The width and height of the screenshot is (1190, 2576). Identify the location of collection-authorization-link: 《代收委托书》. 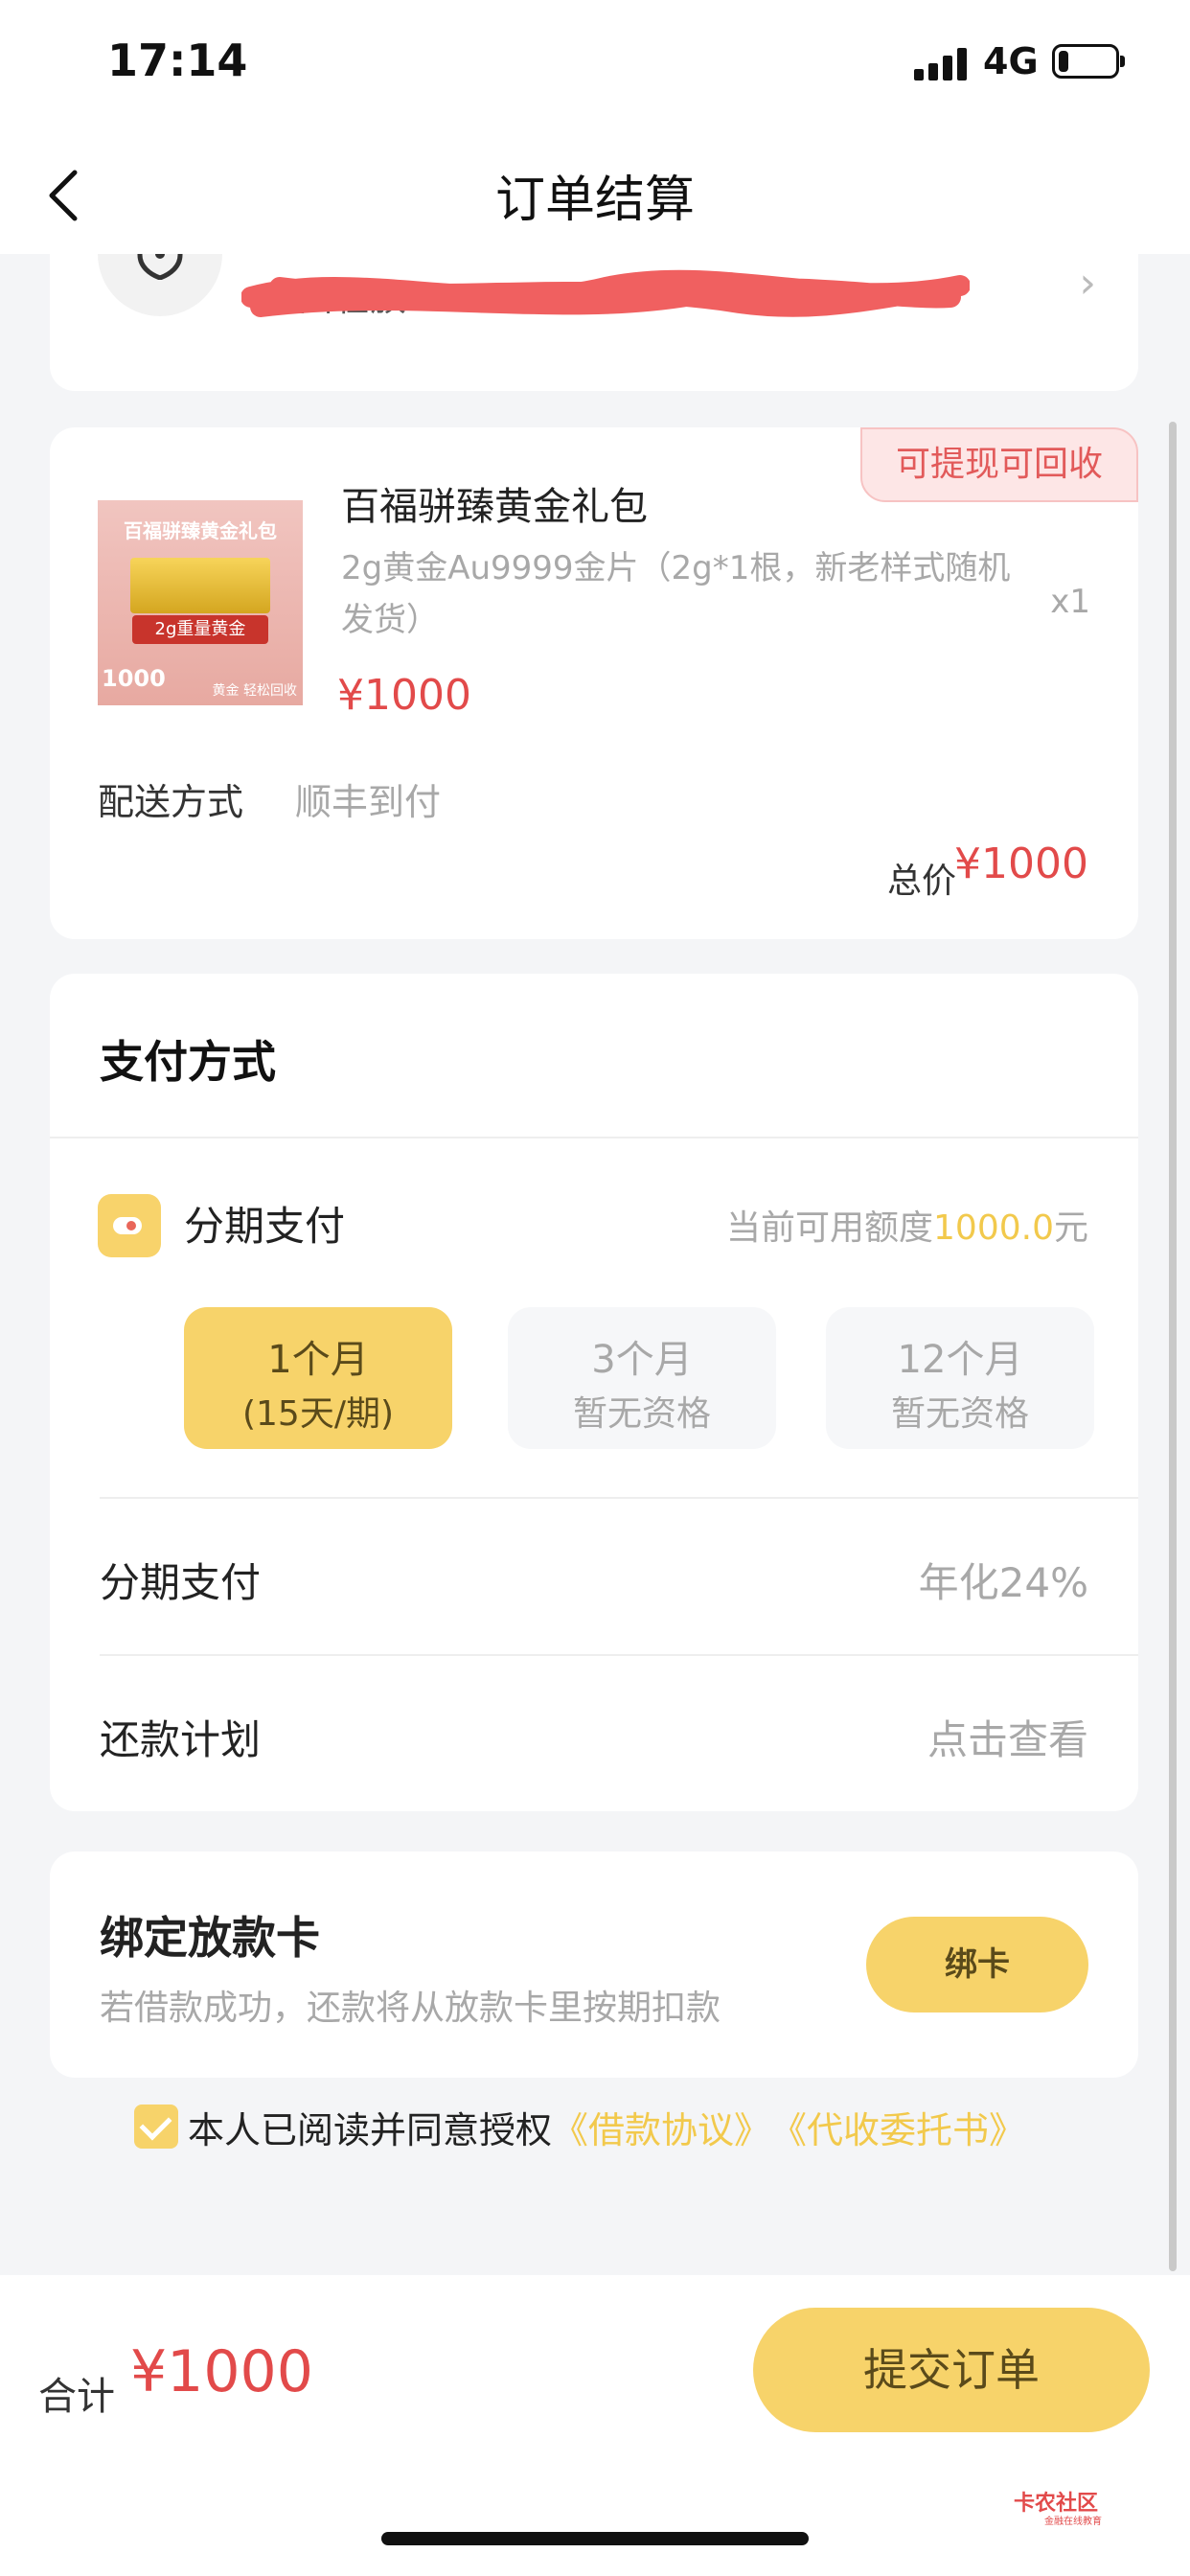
(898, 2127).